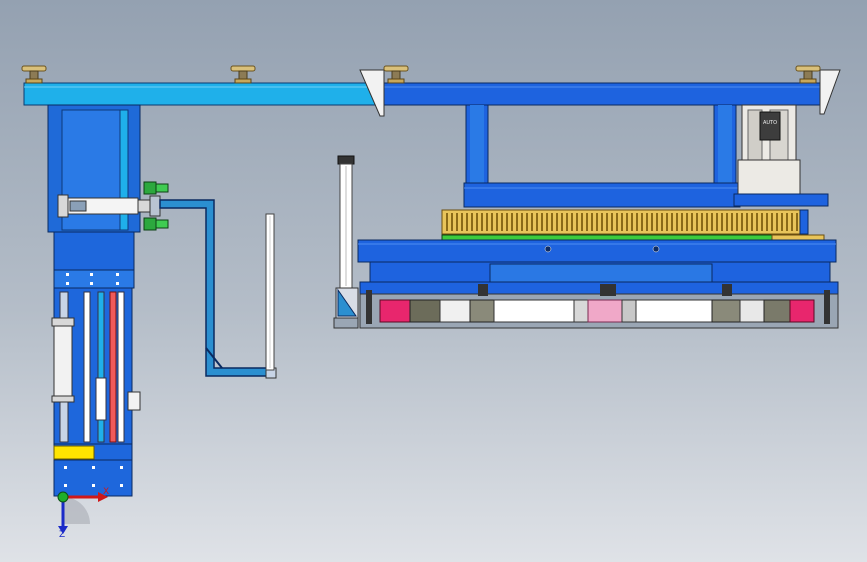 The width and height of the screenshot is (867, 562). I want to click on linear-guide, so click(346, 242).